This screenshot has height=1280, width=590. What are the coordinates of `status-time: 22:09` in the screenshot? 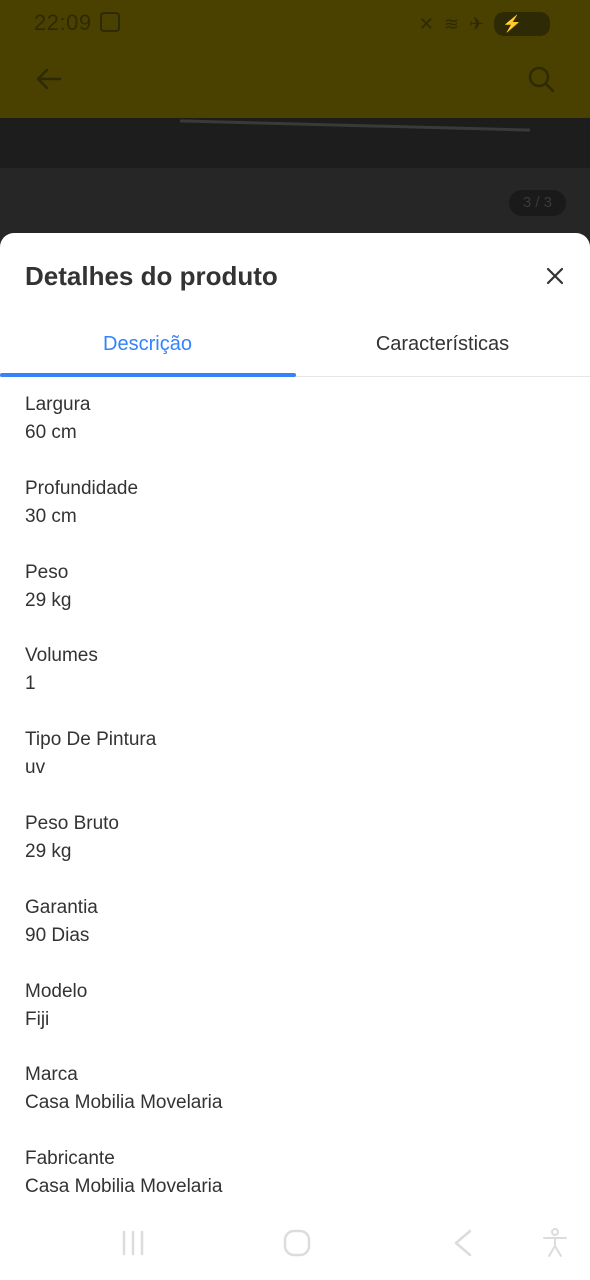 It's located at (63, 22).